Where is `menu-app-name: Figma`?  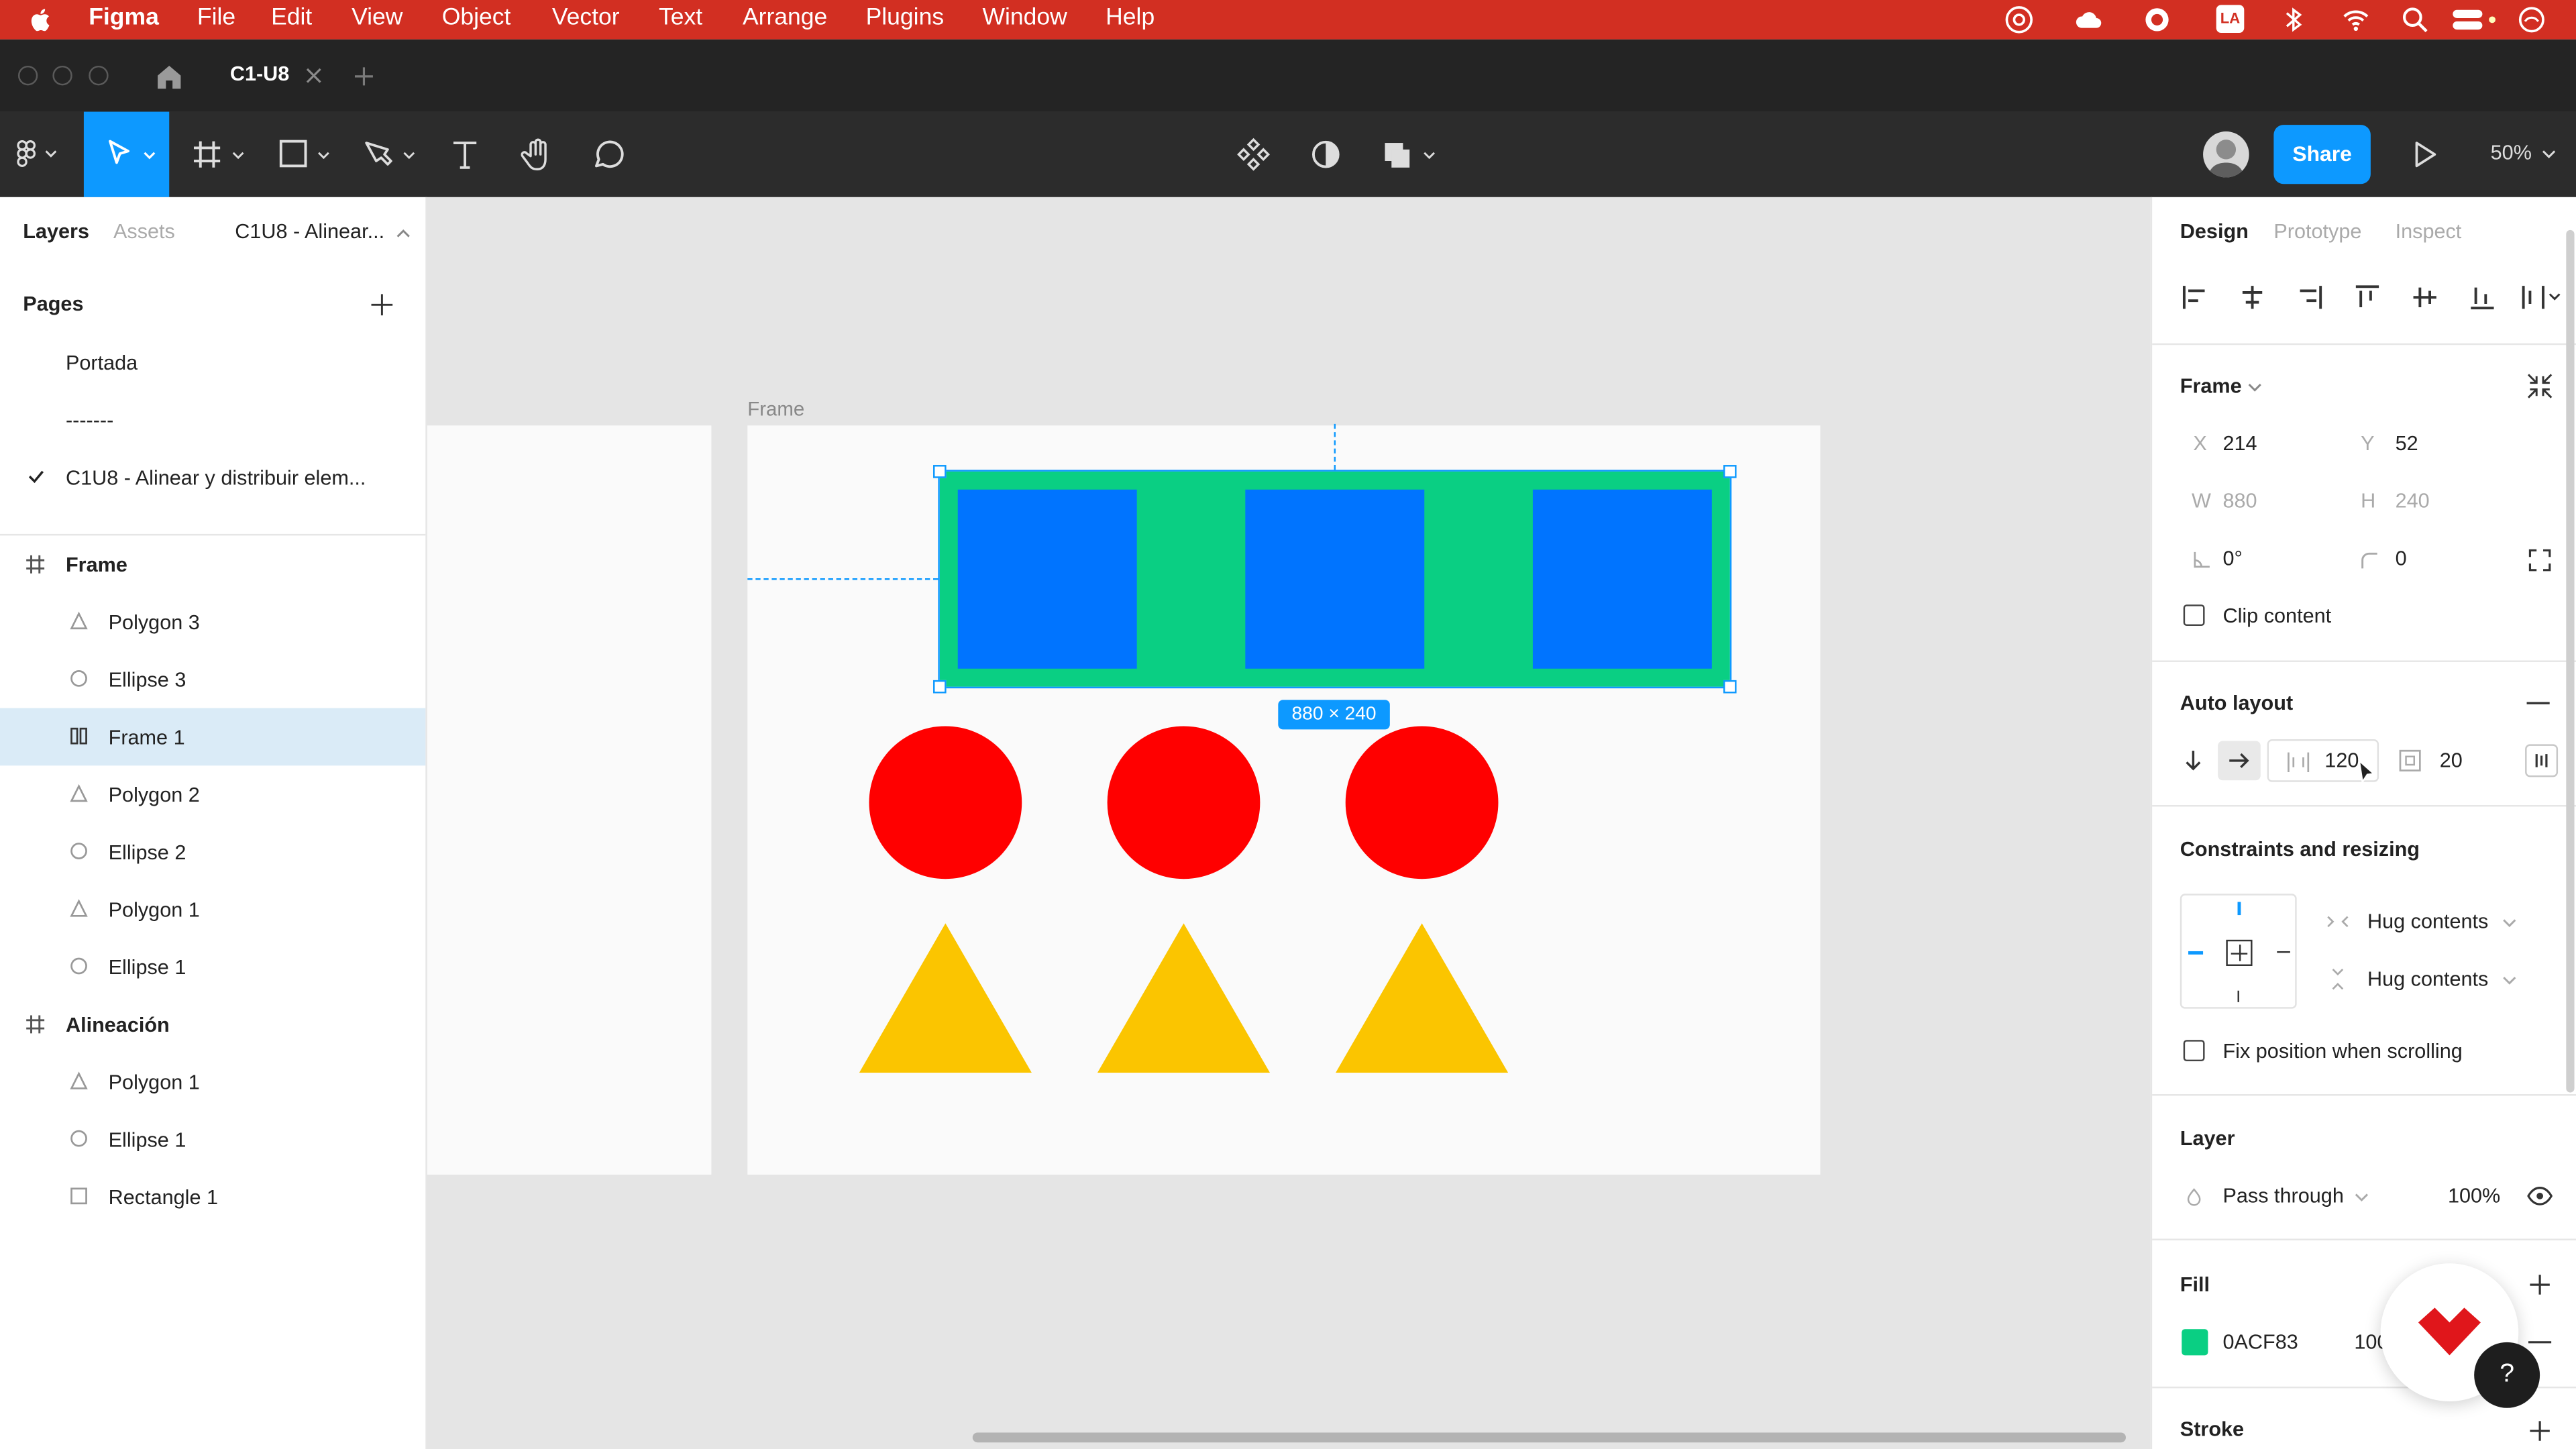 menu-app-name: Figma is located at coordinates (124, 18).